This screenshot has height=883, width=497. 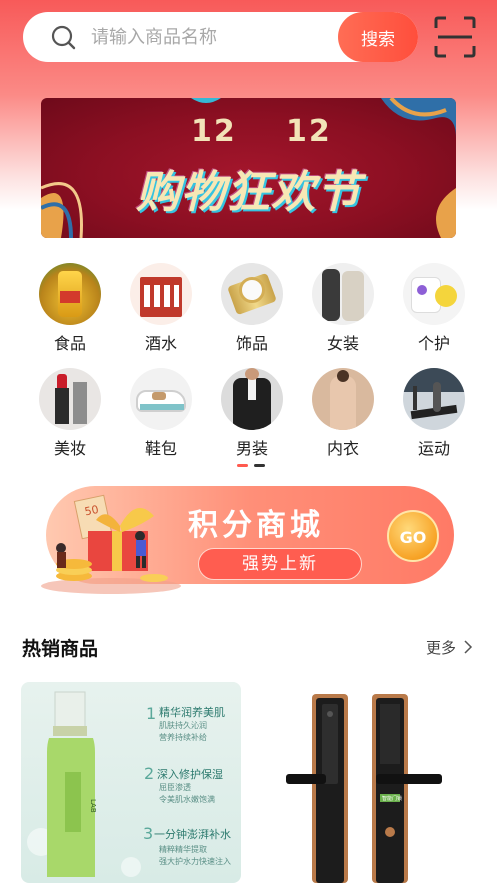 I want to click on category-underwear: 内衣, so click(x=343, y=413).